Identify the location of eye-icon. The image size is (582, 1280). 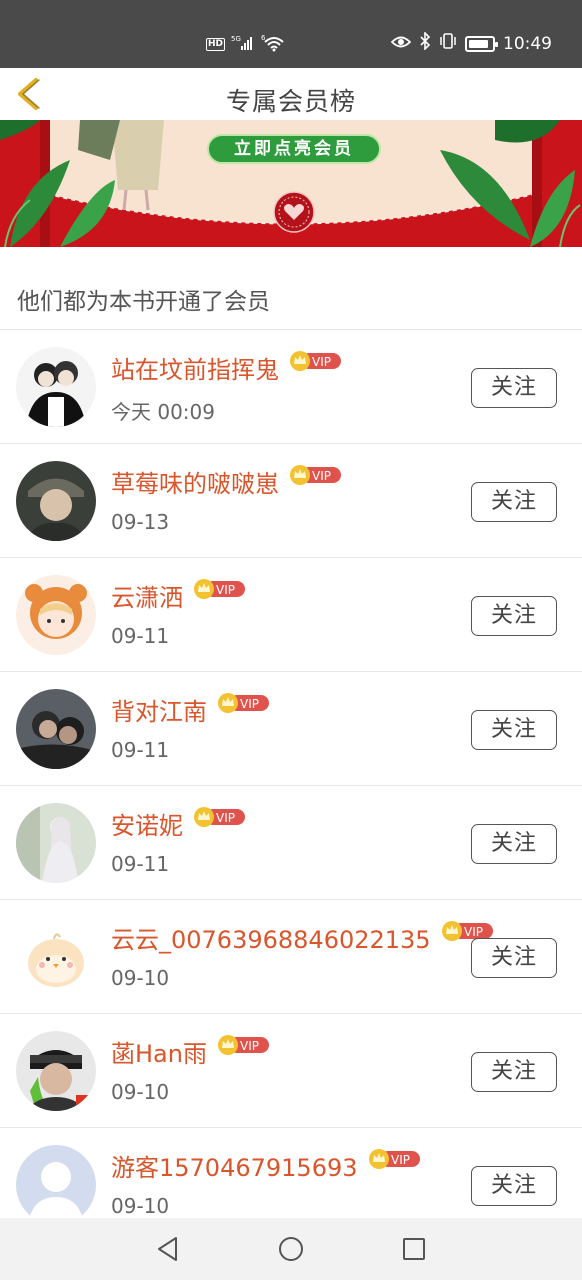
(401, 44).